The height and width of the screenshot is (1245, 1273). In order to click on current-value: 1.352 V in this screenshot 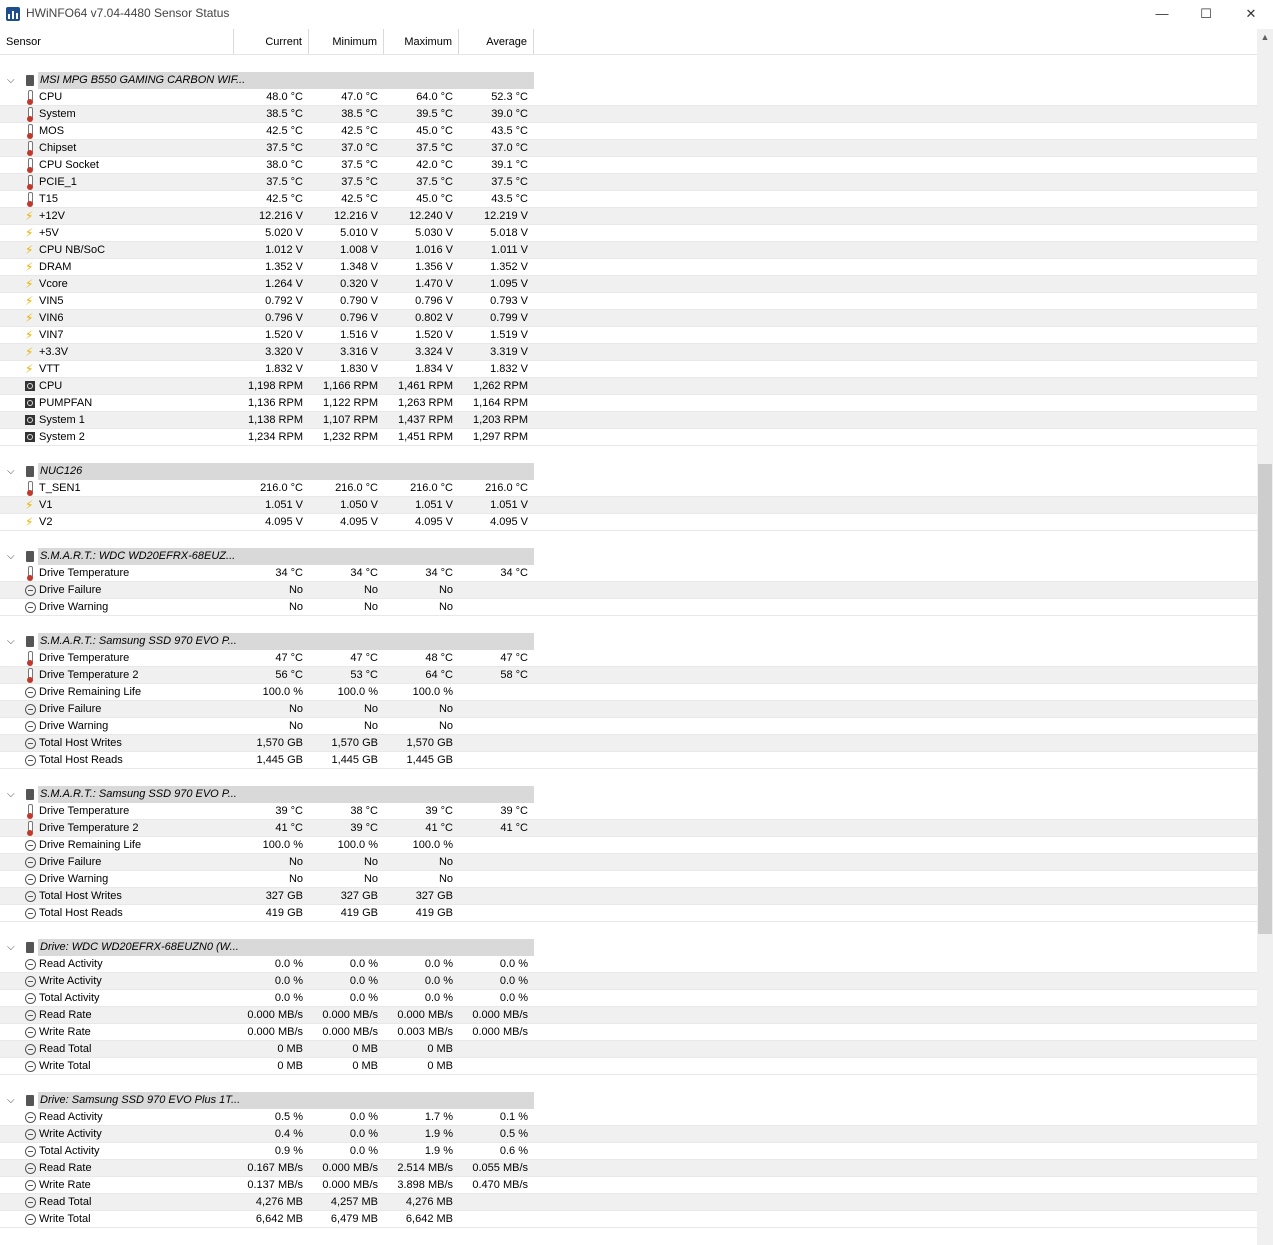, I will do `click(284, 267)`.